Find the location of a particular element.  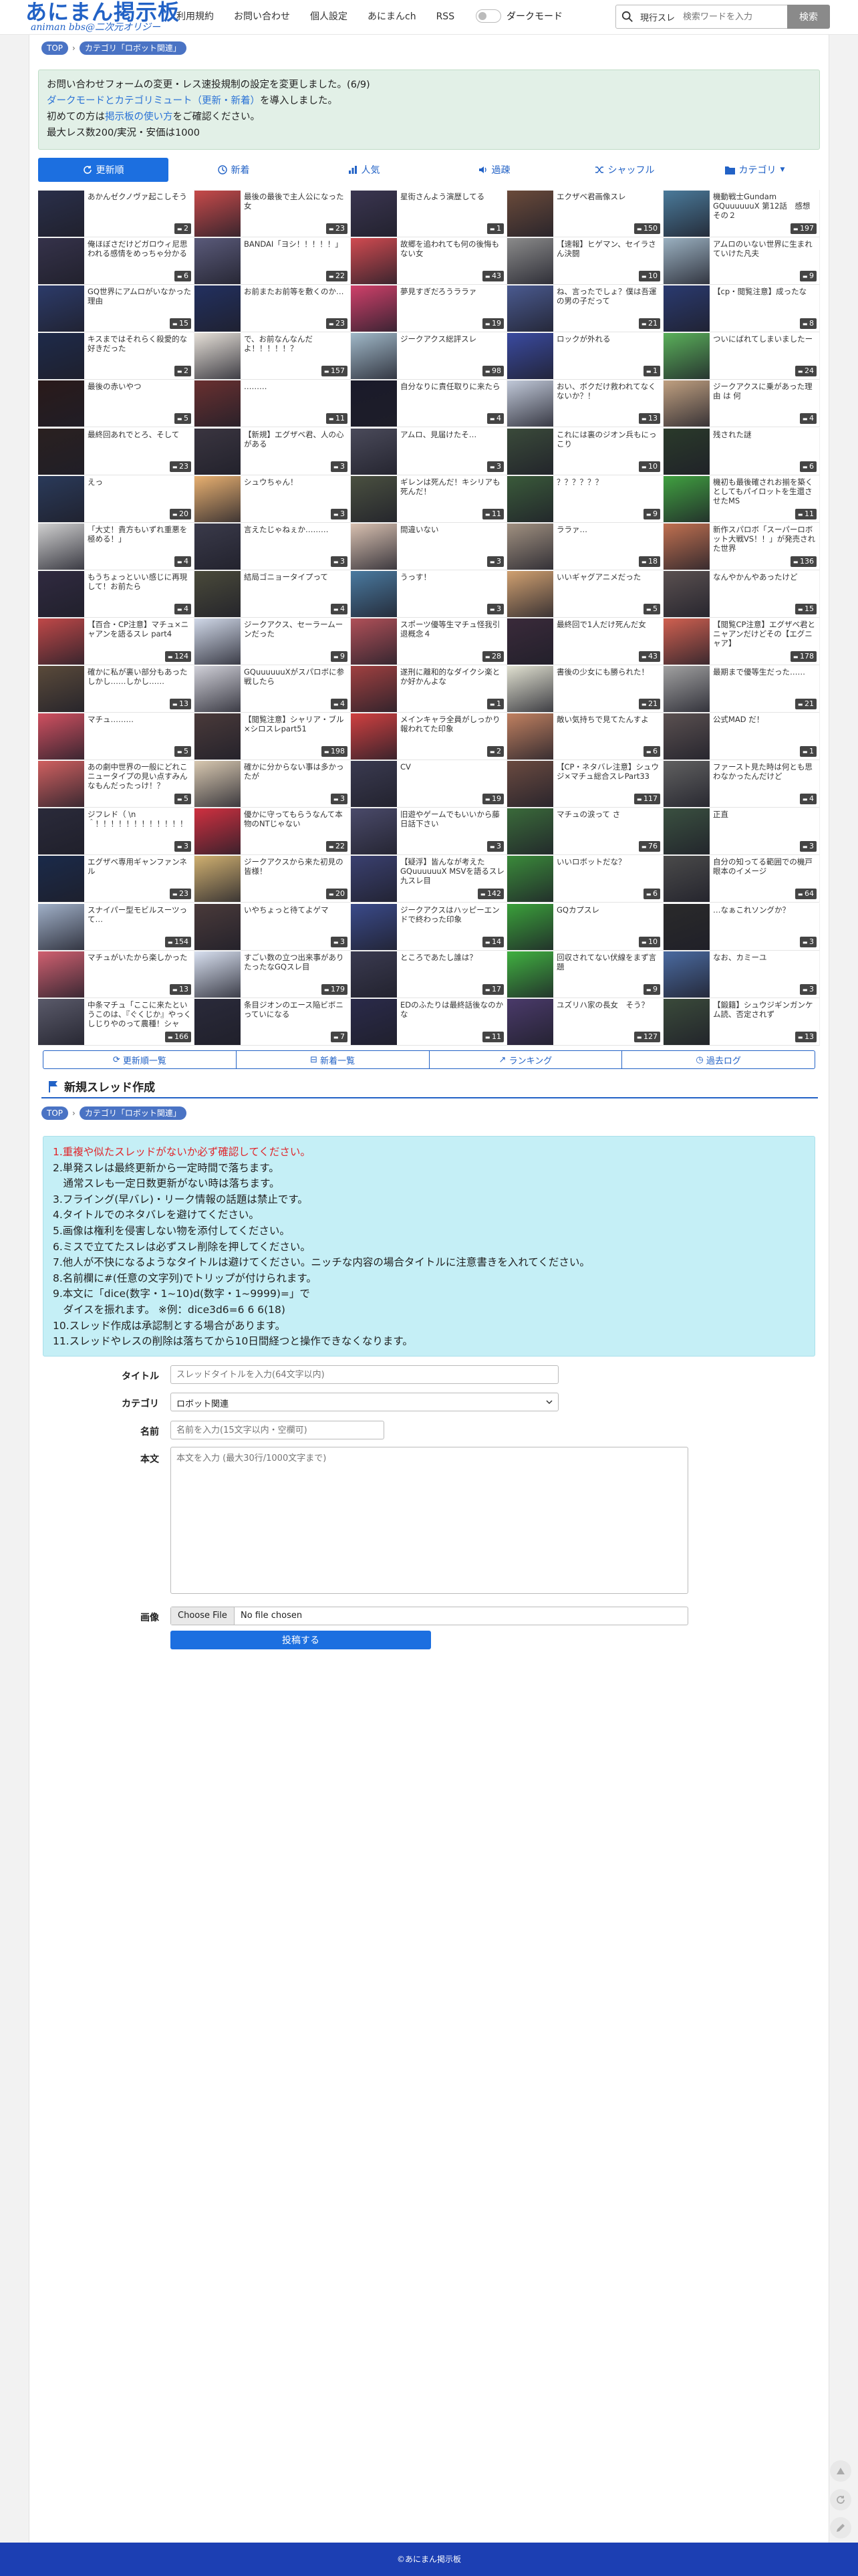

thread-item: マチュがいたから楽しかった ▬ 13 is located at coordinates (116, 974).